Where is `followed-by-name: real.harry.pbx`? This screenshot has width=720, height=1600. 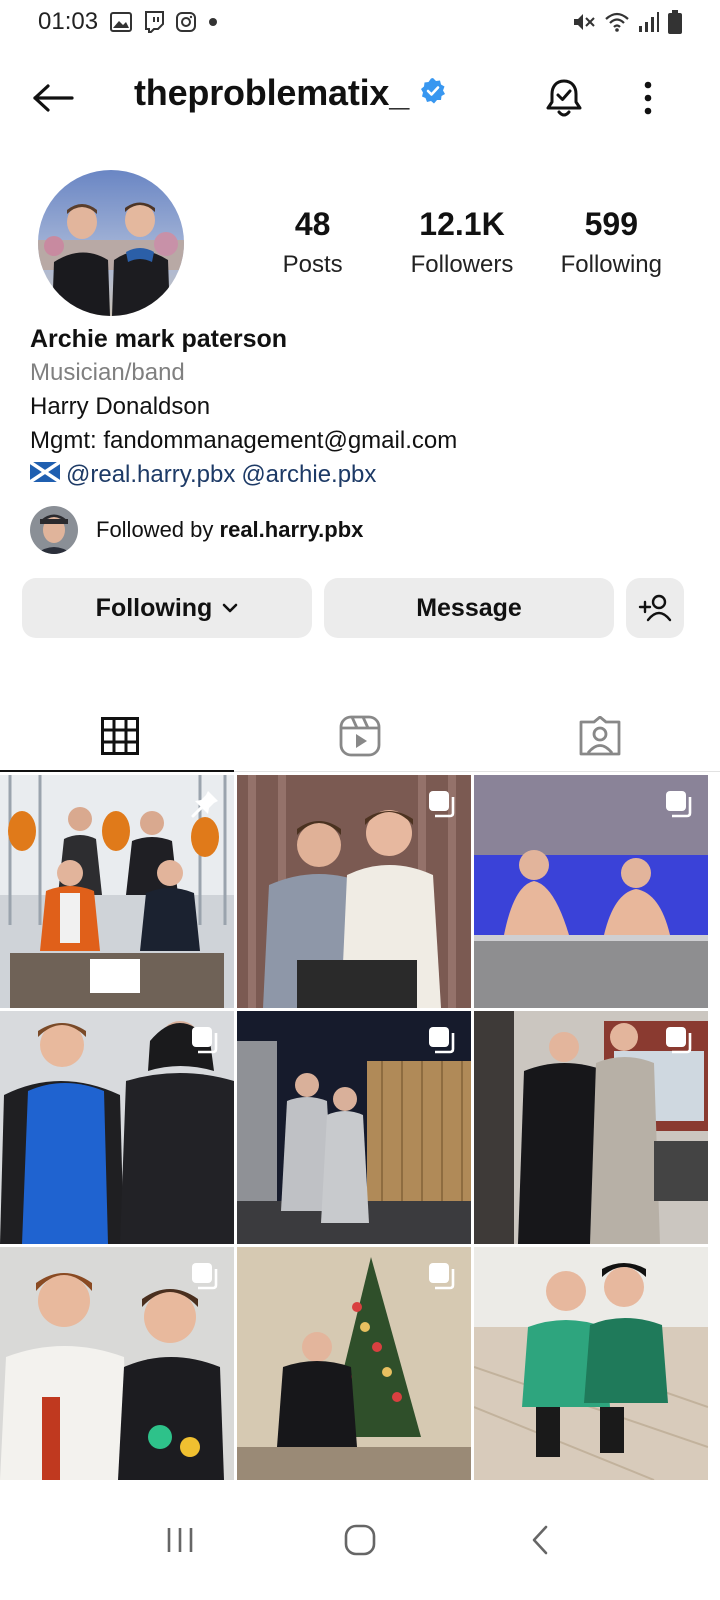
followed-by-name: real.harry.pbx is located at coordinates (291, 529).